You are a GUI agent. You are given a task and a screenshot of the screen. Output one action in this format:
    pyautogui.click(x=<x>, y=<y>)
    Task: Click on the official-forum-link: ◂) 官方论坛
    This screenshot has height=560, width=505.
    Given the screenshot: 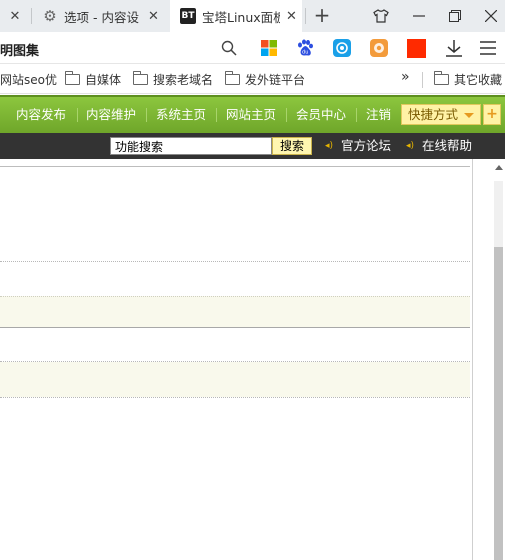 What is the action you would take?
    pyautogui.click(x=358, y=146)
    